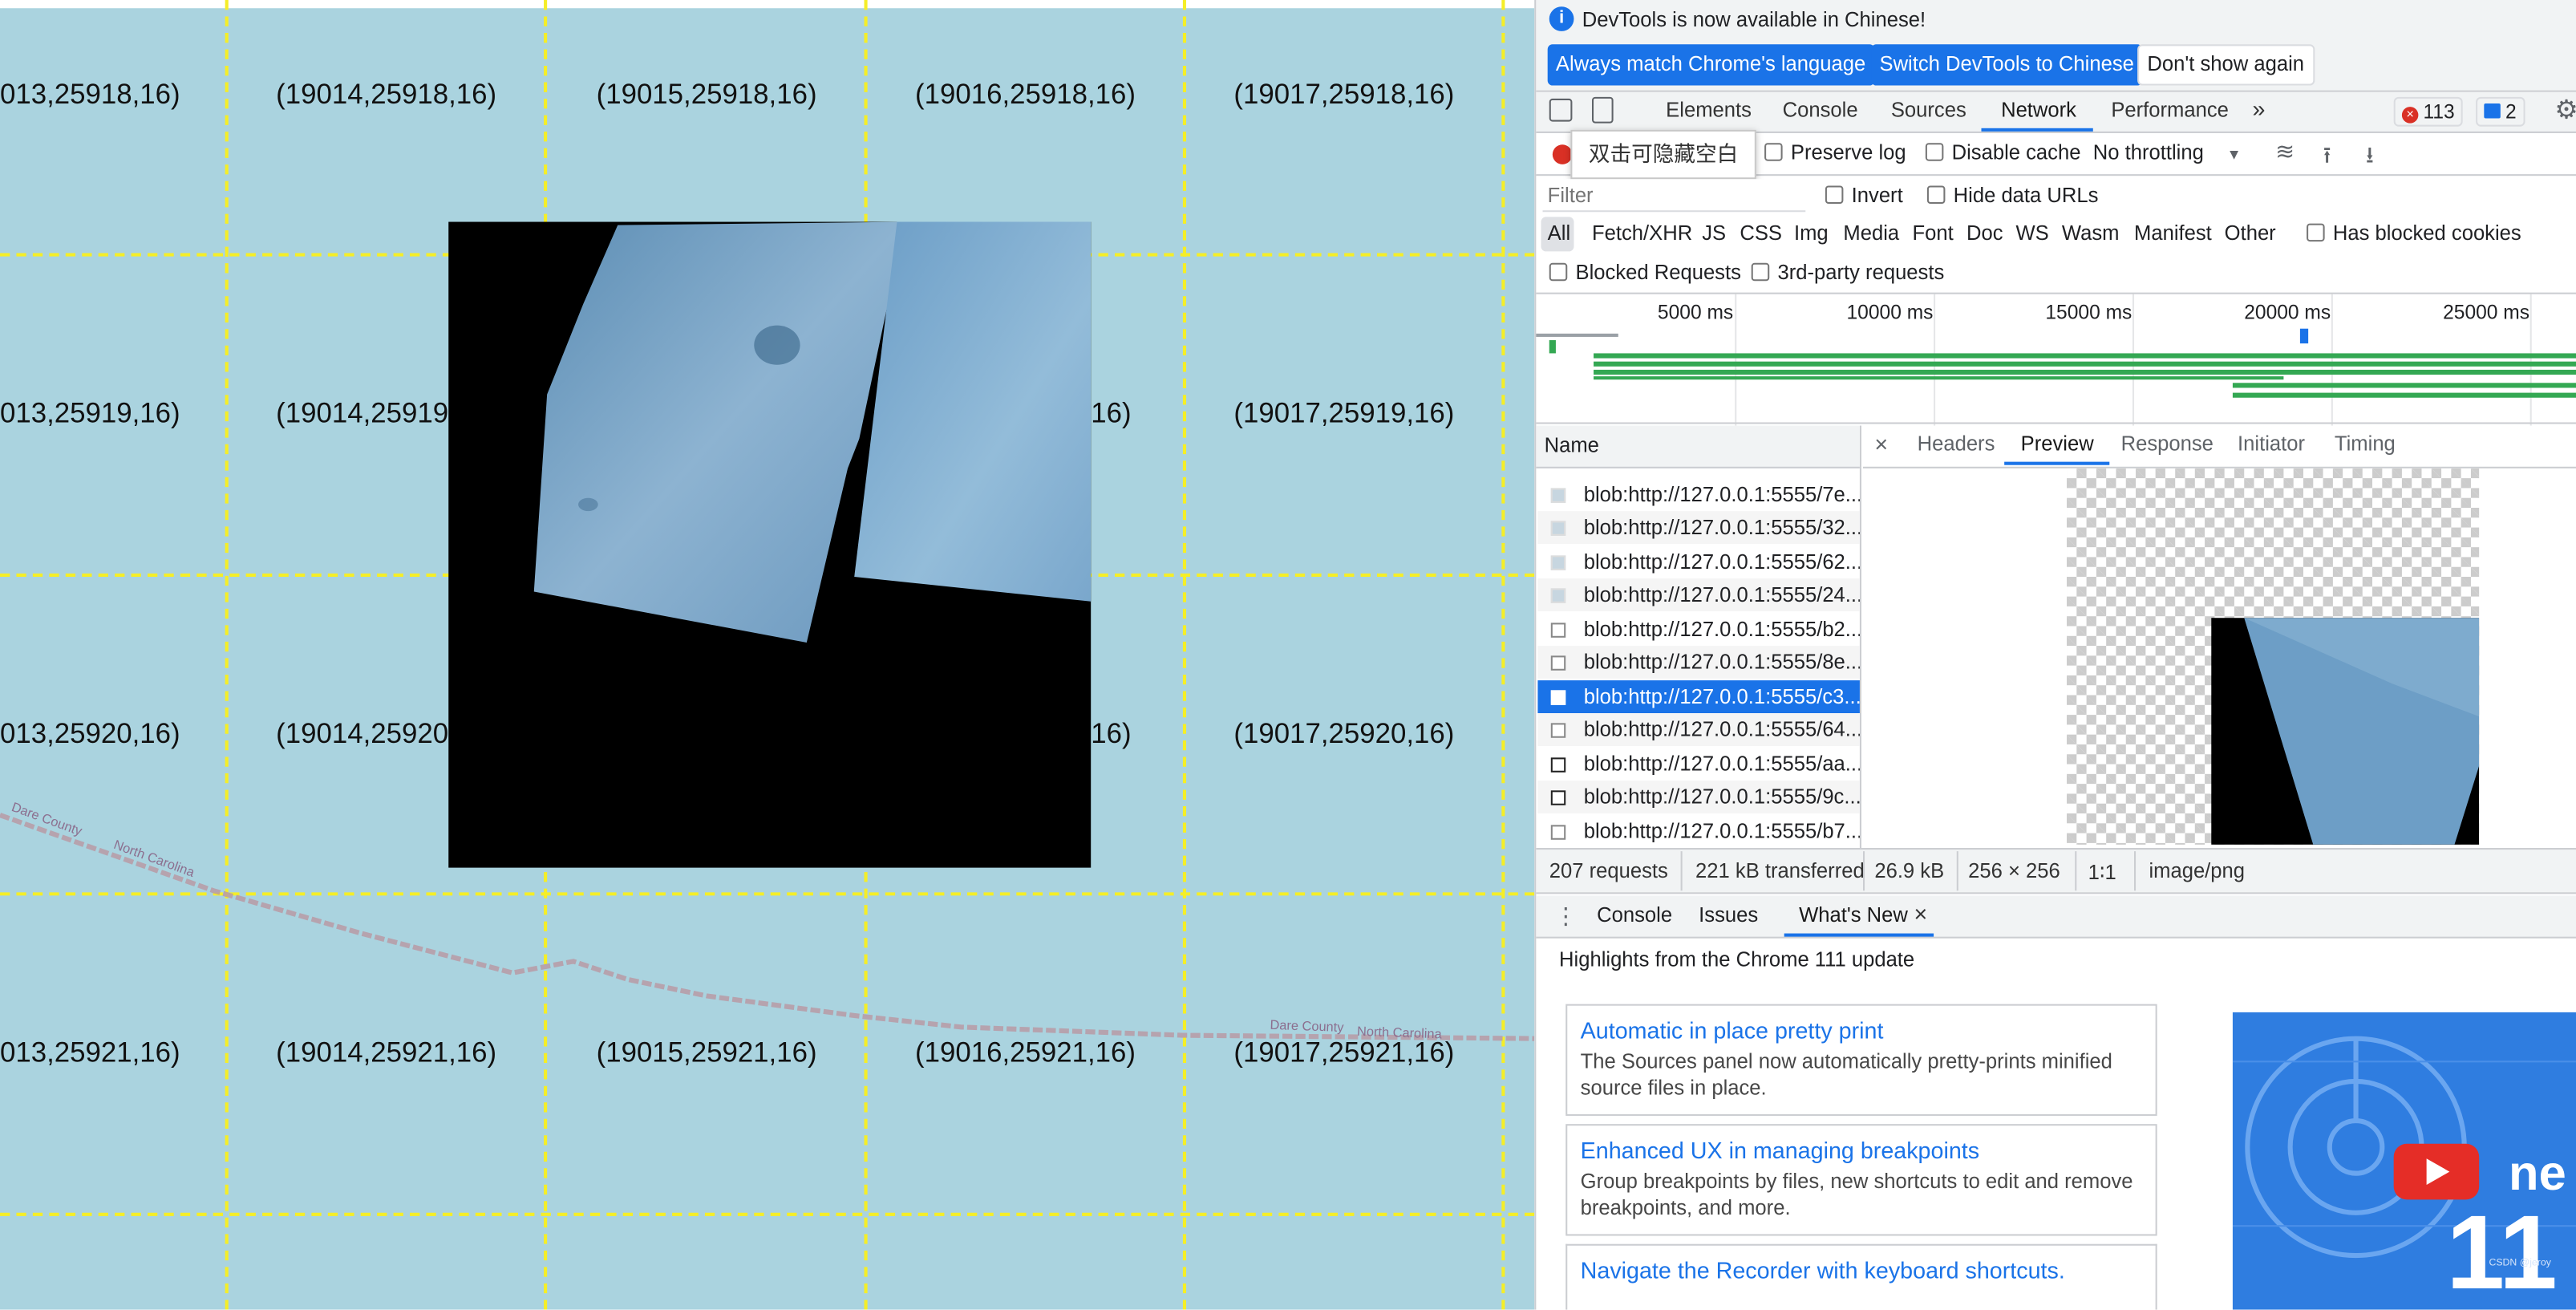 Image resolution: width=2576 pixels, height=1310 pixels. Describe the element at coordinates (2167, 444) in the screenshot. I see `tab-response: Response` at that location.